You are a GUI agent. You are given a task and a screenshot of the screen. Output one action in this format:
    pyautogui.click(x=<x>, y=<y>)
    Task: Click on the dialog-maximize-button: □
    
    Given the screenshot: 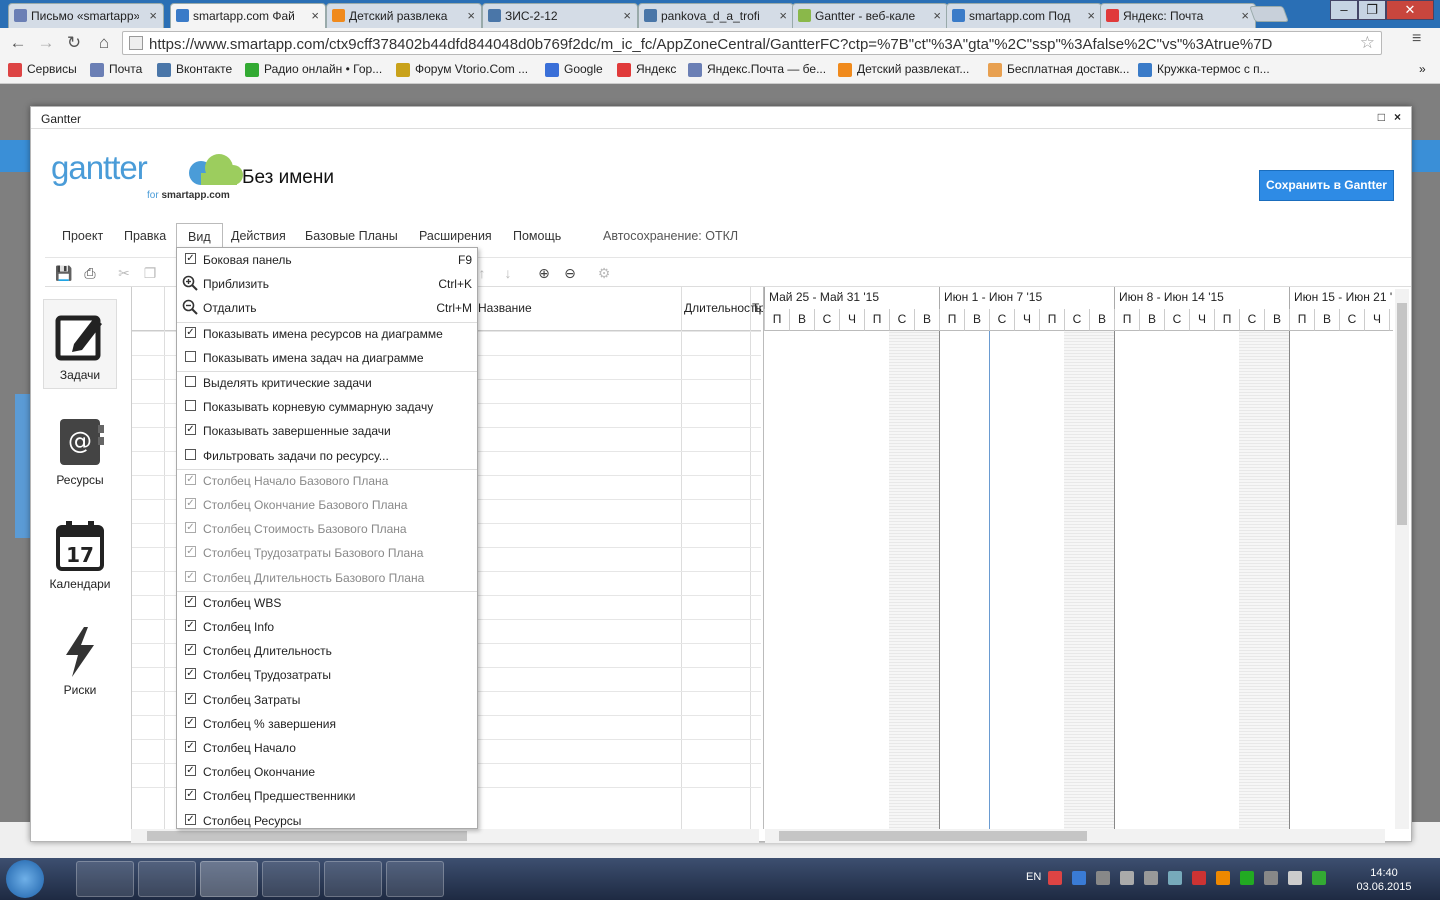 What is the action you would take?
    pyautogui.click(x=1381, y=117)
    